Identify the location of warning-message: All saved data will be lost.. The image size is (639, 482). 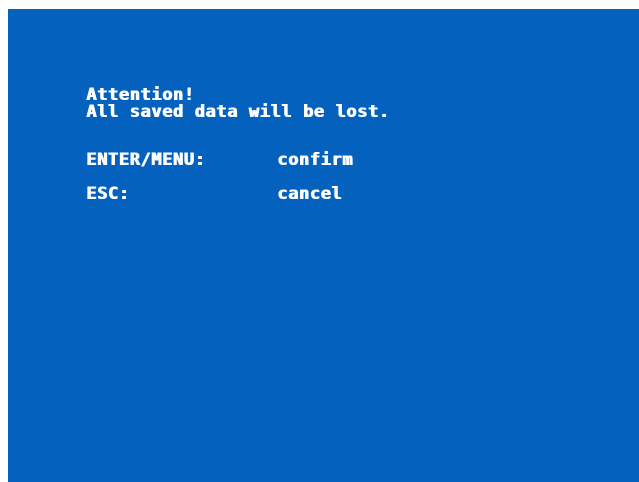
(238, 112).